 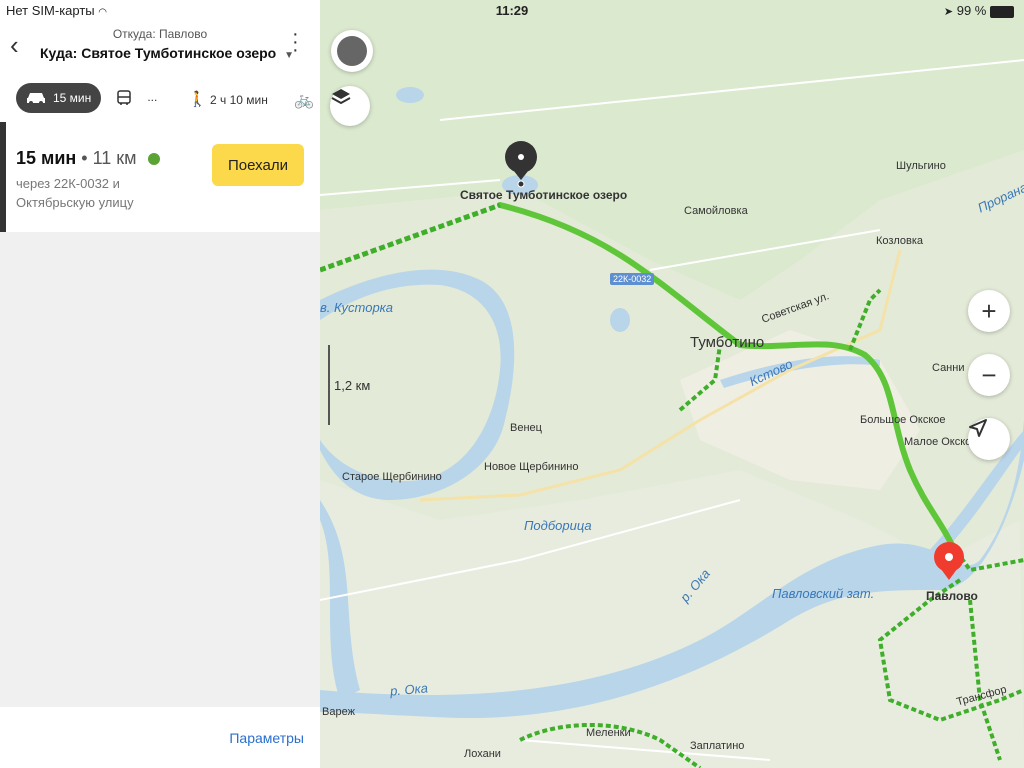 I want to click on walk-icon: 🚶, so click(x=197, y=99).